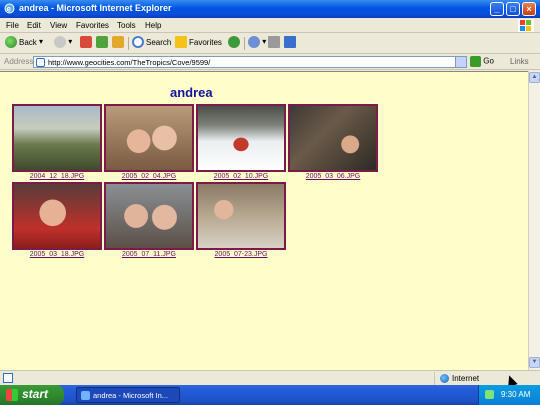 Image resolution: width=540 pixels, height=405 pixels. I want to click on menu-favorites: Favorites, so click(92, 25).